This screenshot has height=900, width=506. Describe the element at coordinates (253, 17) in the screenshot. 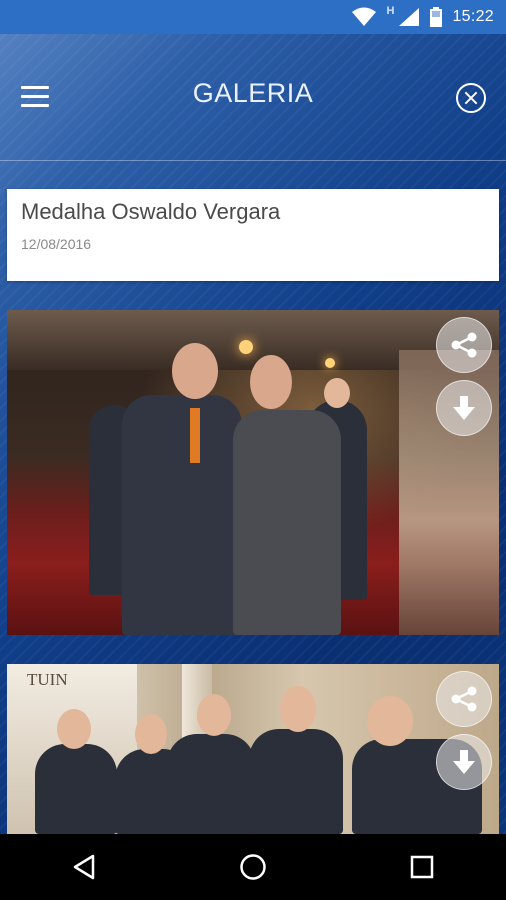

I see `status-bar: H 15:22` at that location.